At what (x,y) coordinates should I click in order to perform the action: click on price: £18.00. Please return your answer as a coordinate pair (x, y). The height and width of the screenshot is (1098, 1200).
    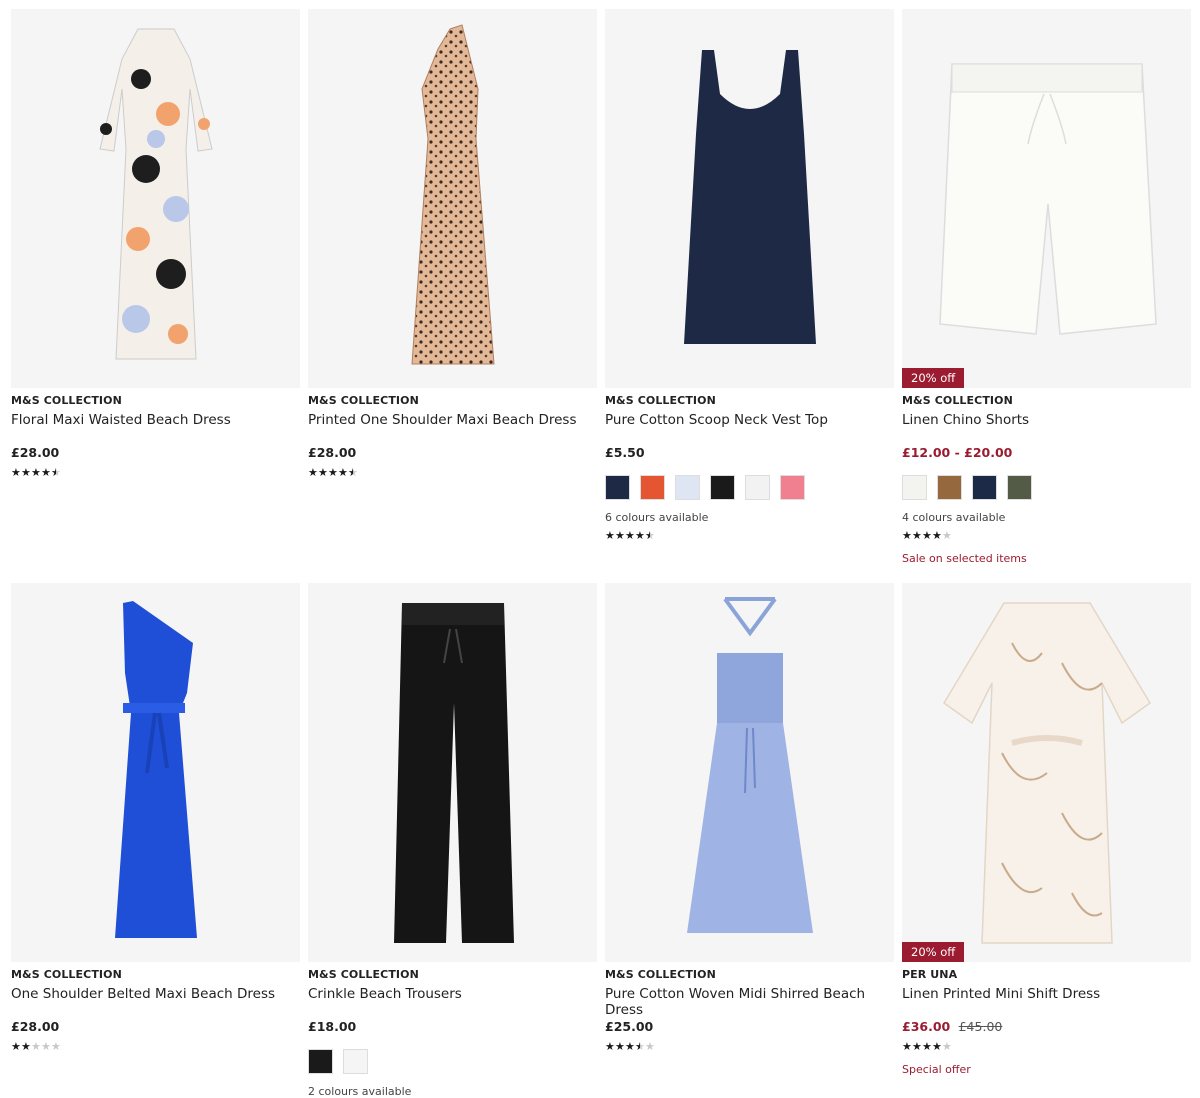
    Looking at the image, I should click on (332, 1026).